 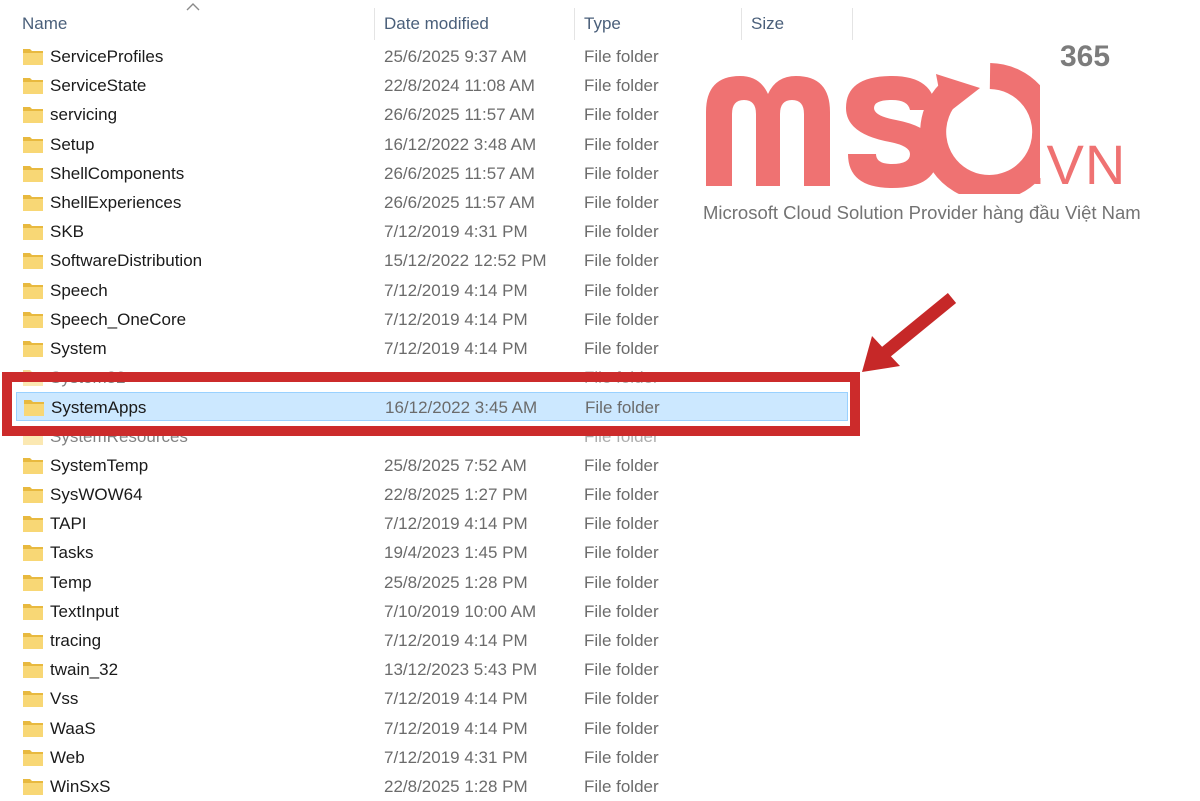 What do you see at coordinates (432, 377) in the screenshot?
I see `file-row: System32 File folder` at bounding box center [432, 377].